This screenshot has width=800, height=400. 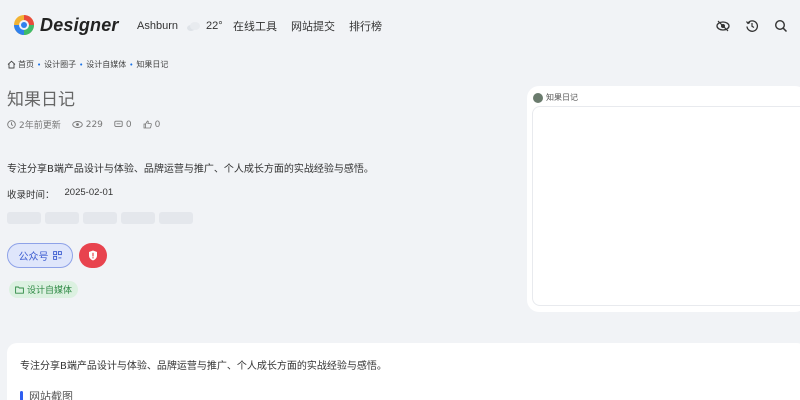 I want to click on clock-icon, so click(x=11, y=124).